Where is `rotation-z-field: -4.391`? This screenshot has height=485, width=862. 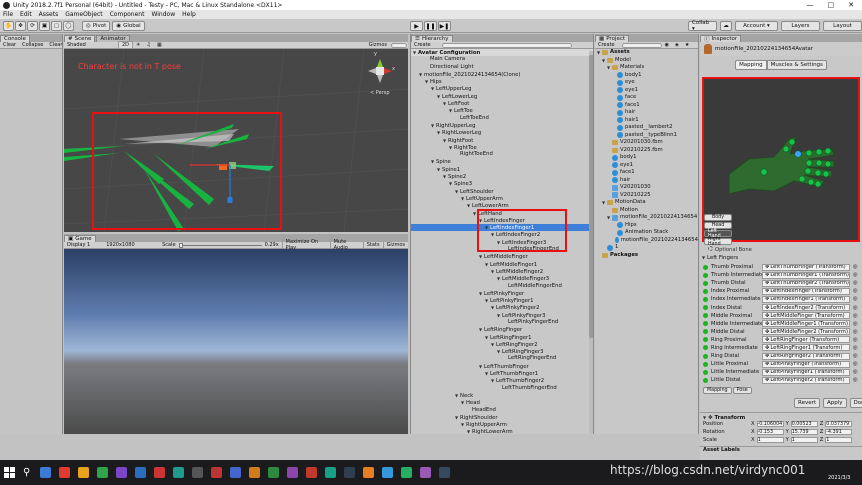 rotation-z-field: -4.391 is located at coordinates (839, 432).